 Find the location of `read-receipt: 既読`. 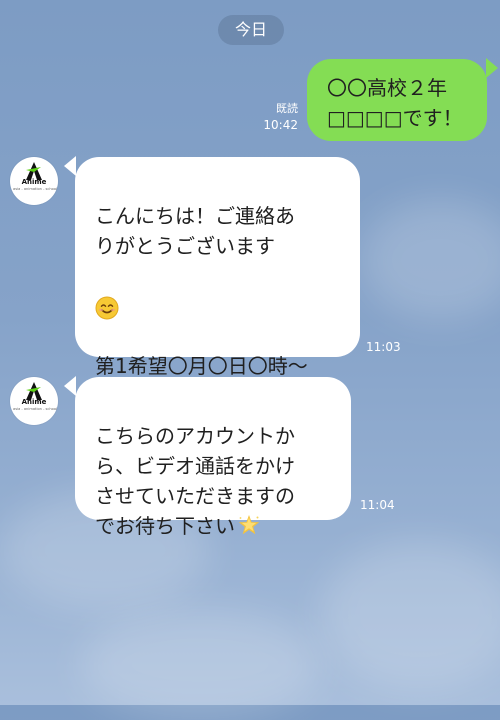

read-receipt: 既読 is located at coordinates (287, 108).